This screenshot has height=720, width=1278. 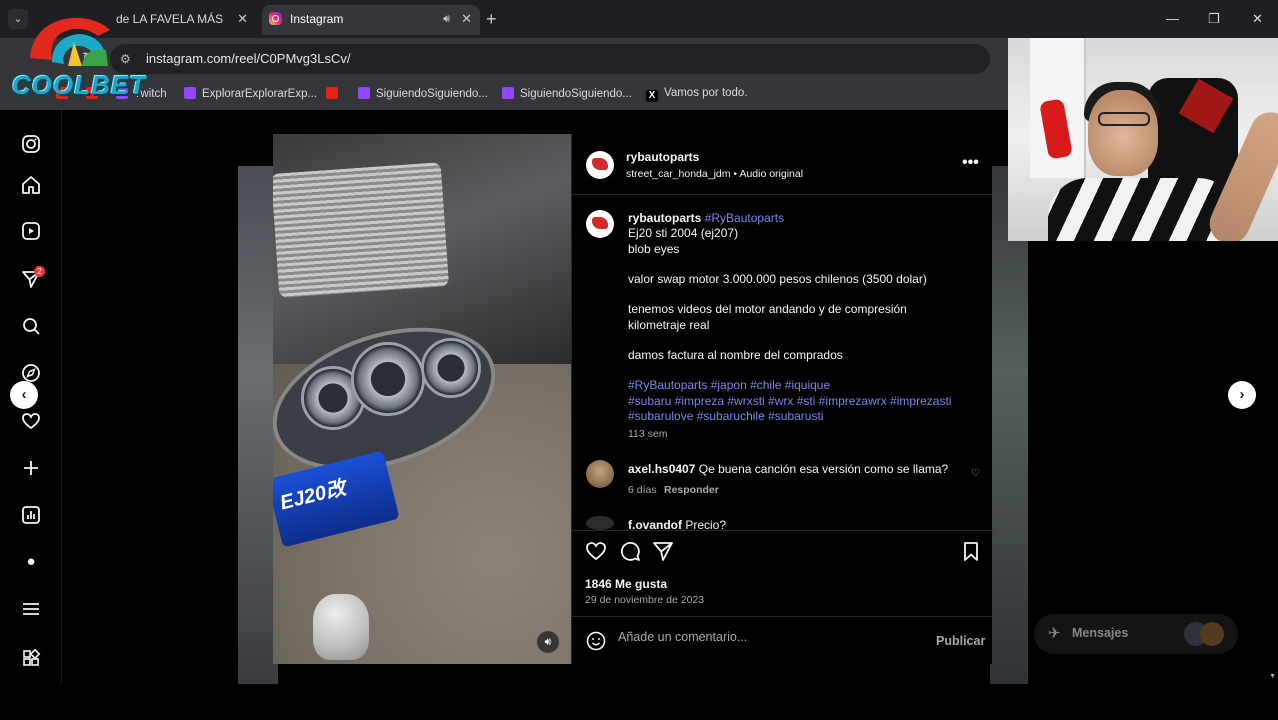 I want to click on save-icon, so click(x=971, y=551).